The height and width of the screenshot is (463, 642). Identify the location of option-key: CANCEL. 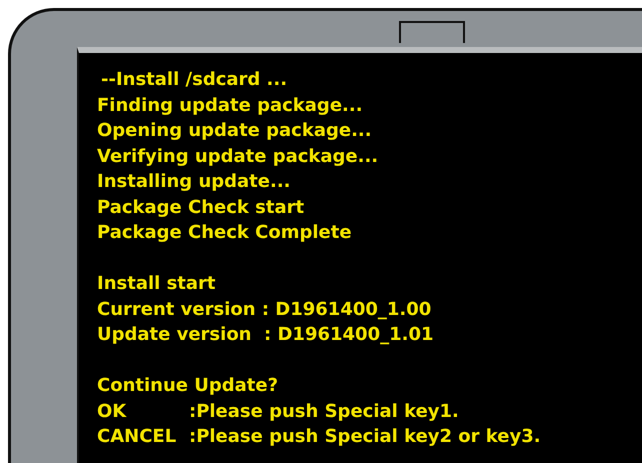
(143, 437).